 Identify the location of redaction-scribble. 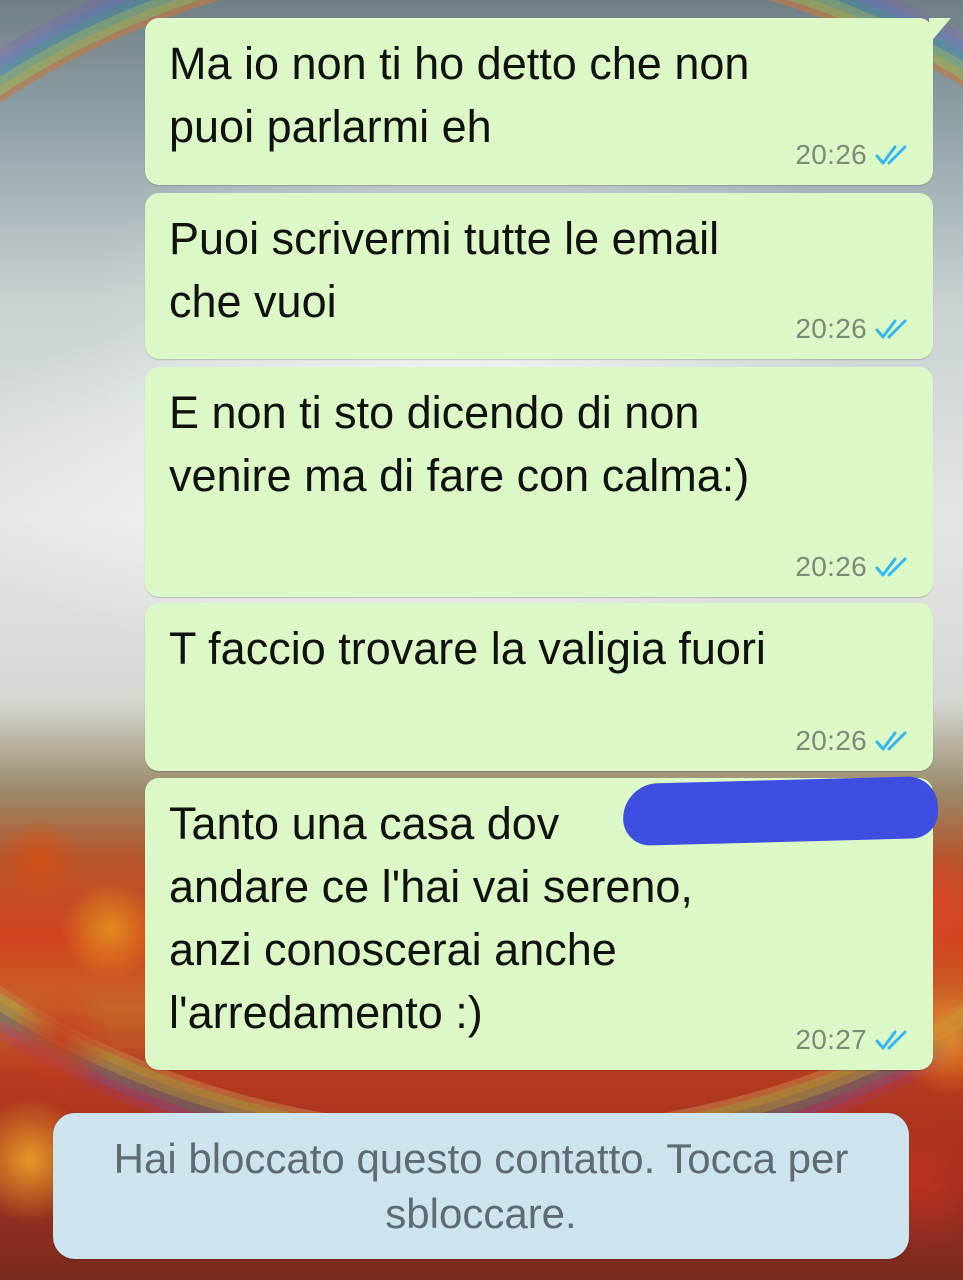
(780, 811).